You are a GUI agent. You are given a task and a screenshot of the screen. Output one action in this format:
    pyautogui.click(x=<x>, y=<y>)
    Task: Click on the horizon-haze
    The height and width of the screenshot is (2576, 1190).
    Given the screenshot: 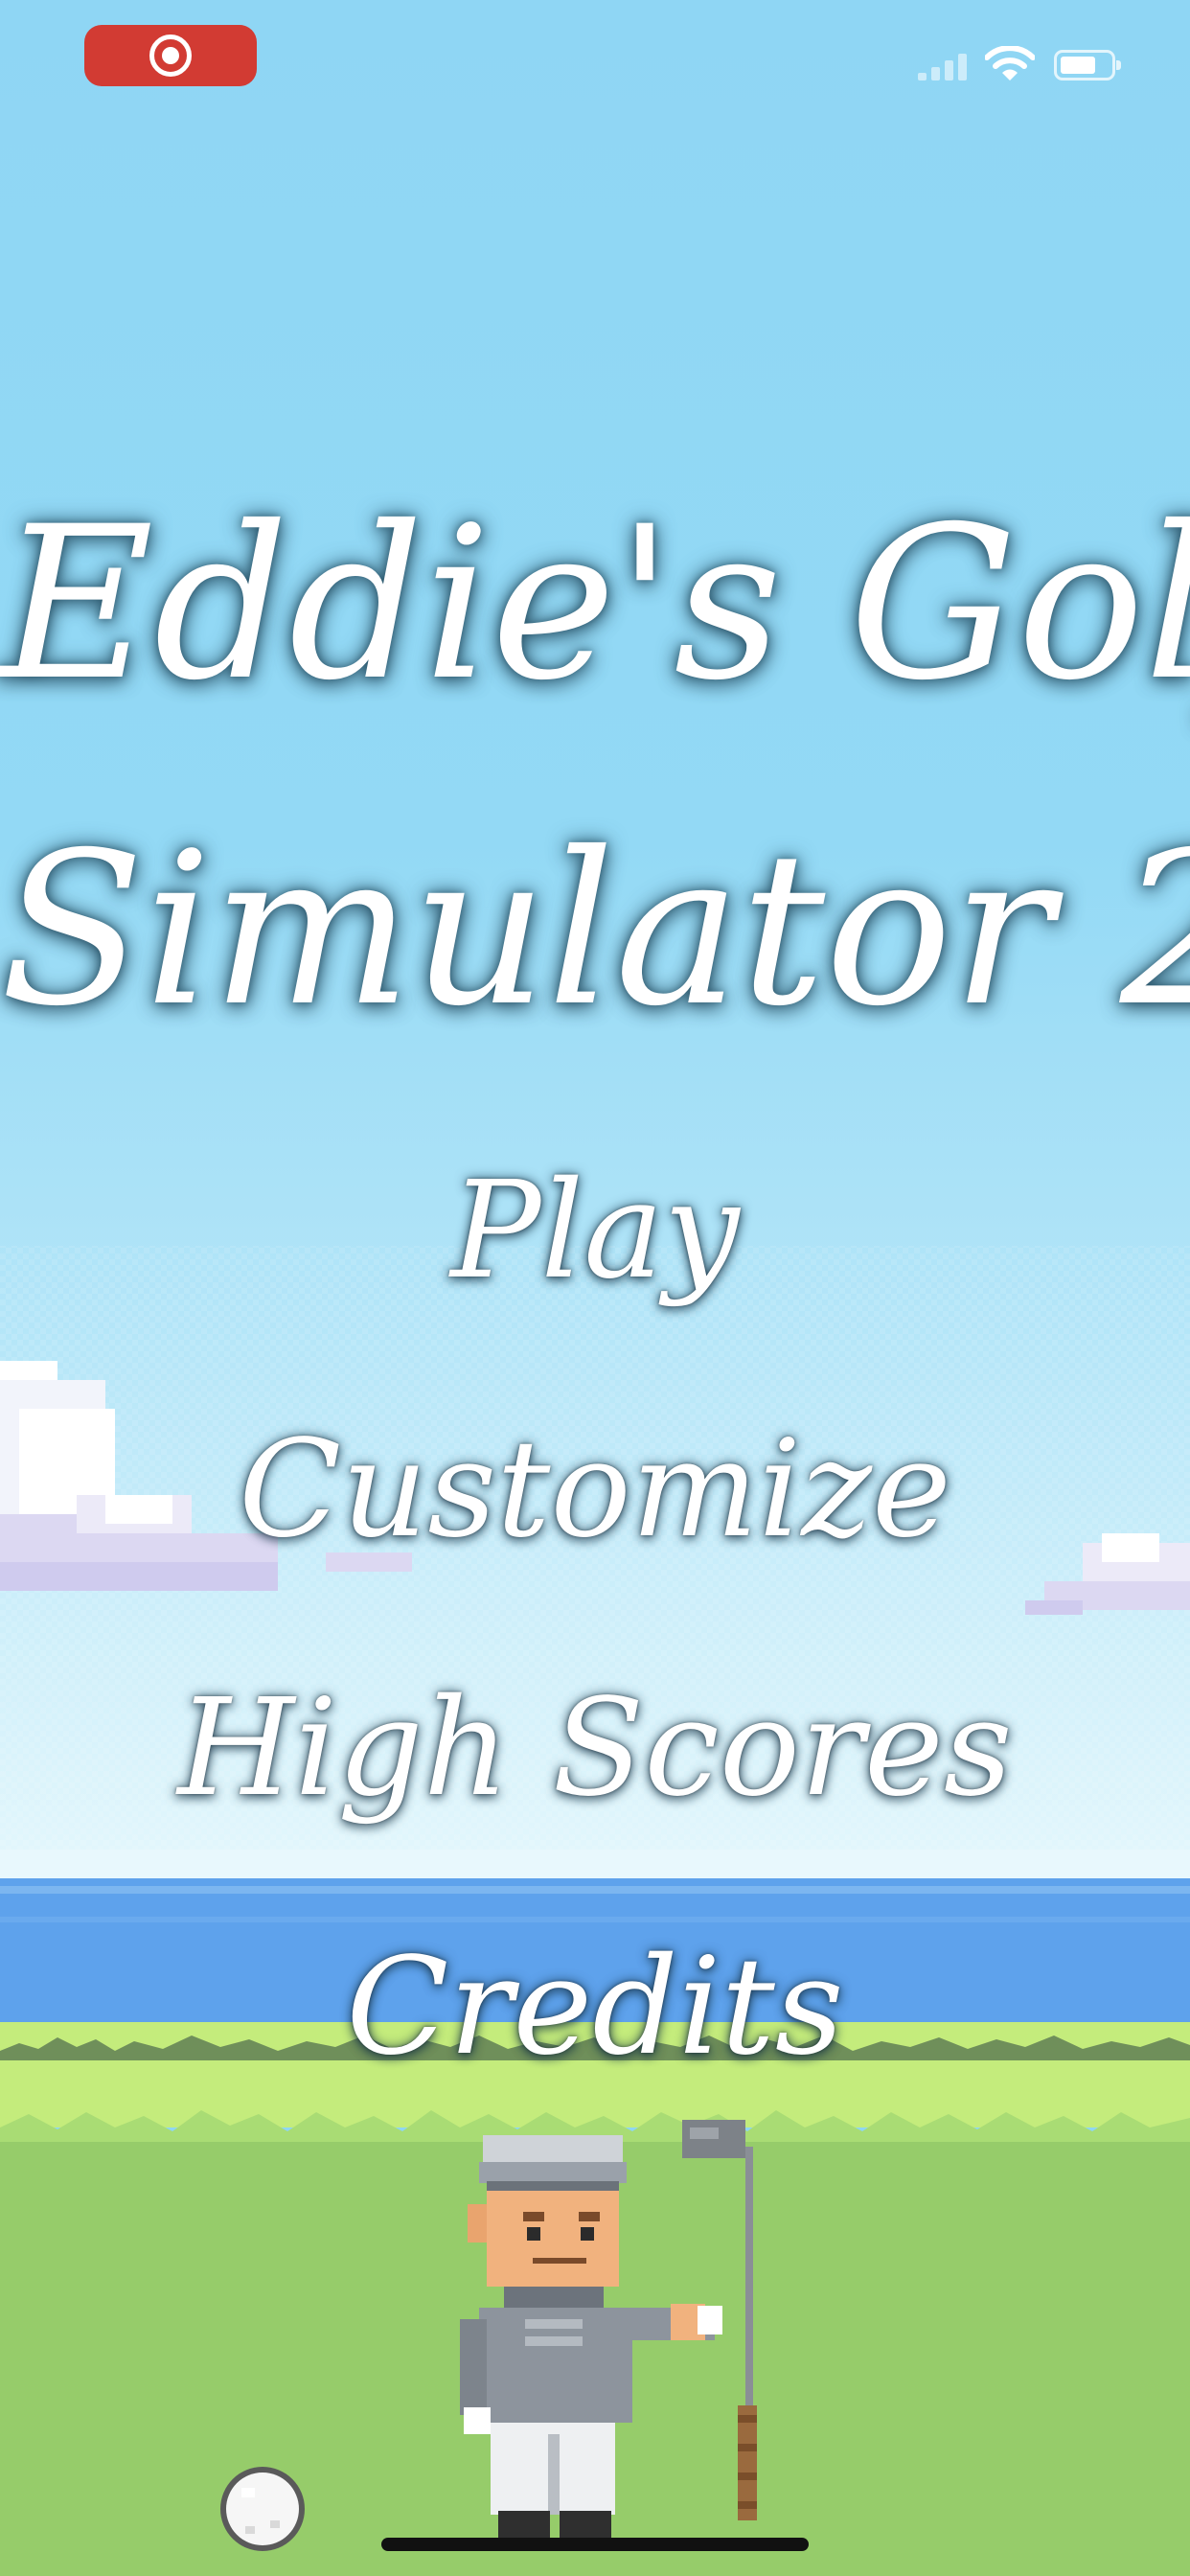 What is the action you would take?
    pyautogui.click(x=595, y=1864)
    